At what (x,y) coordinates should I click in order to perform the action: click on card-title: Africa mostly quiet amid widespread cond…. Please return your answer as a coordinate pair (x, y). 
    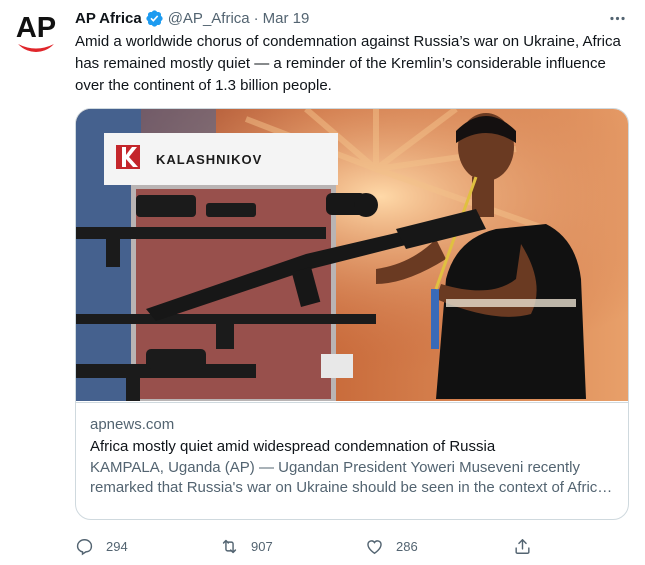
    Looking at the image, I should click on (293, 446).